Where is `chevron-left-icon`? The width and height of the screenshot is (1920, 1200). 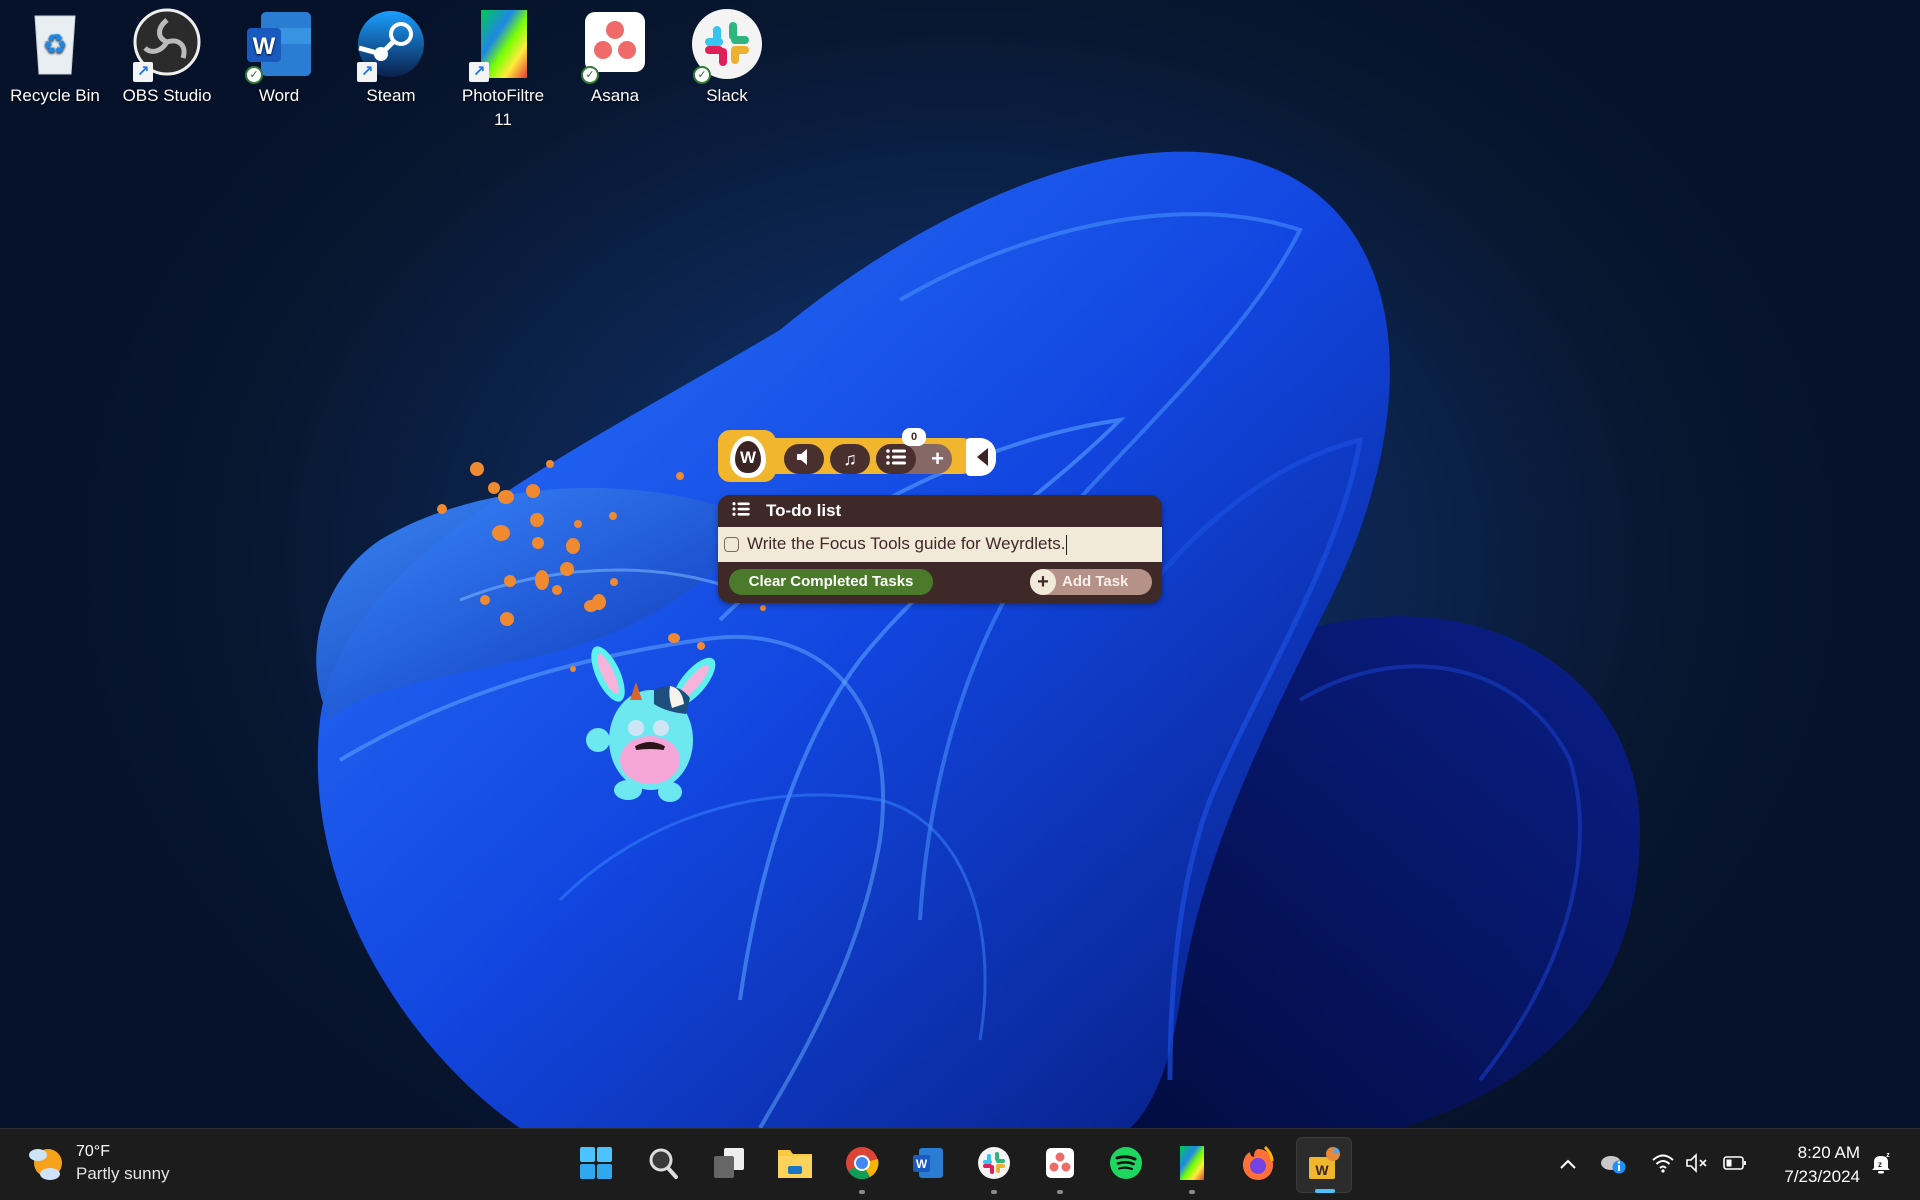
chevron-left-icon is located at coordinates (982, 457).